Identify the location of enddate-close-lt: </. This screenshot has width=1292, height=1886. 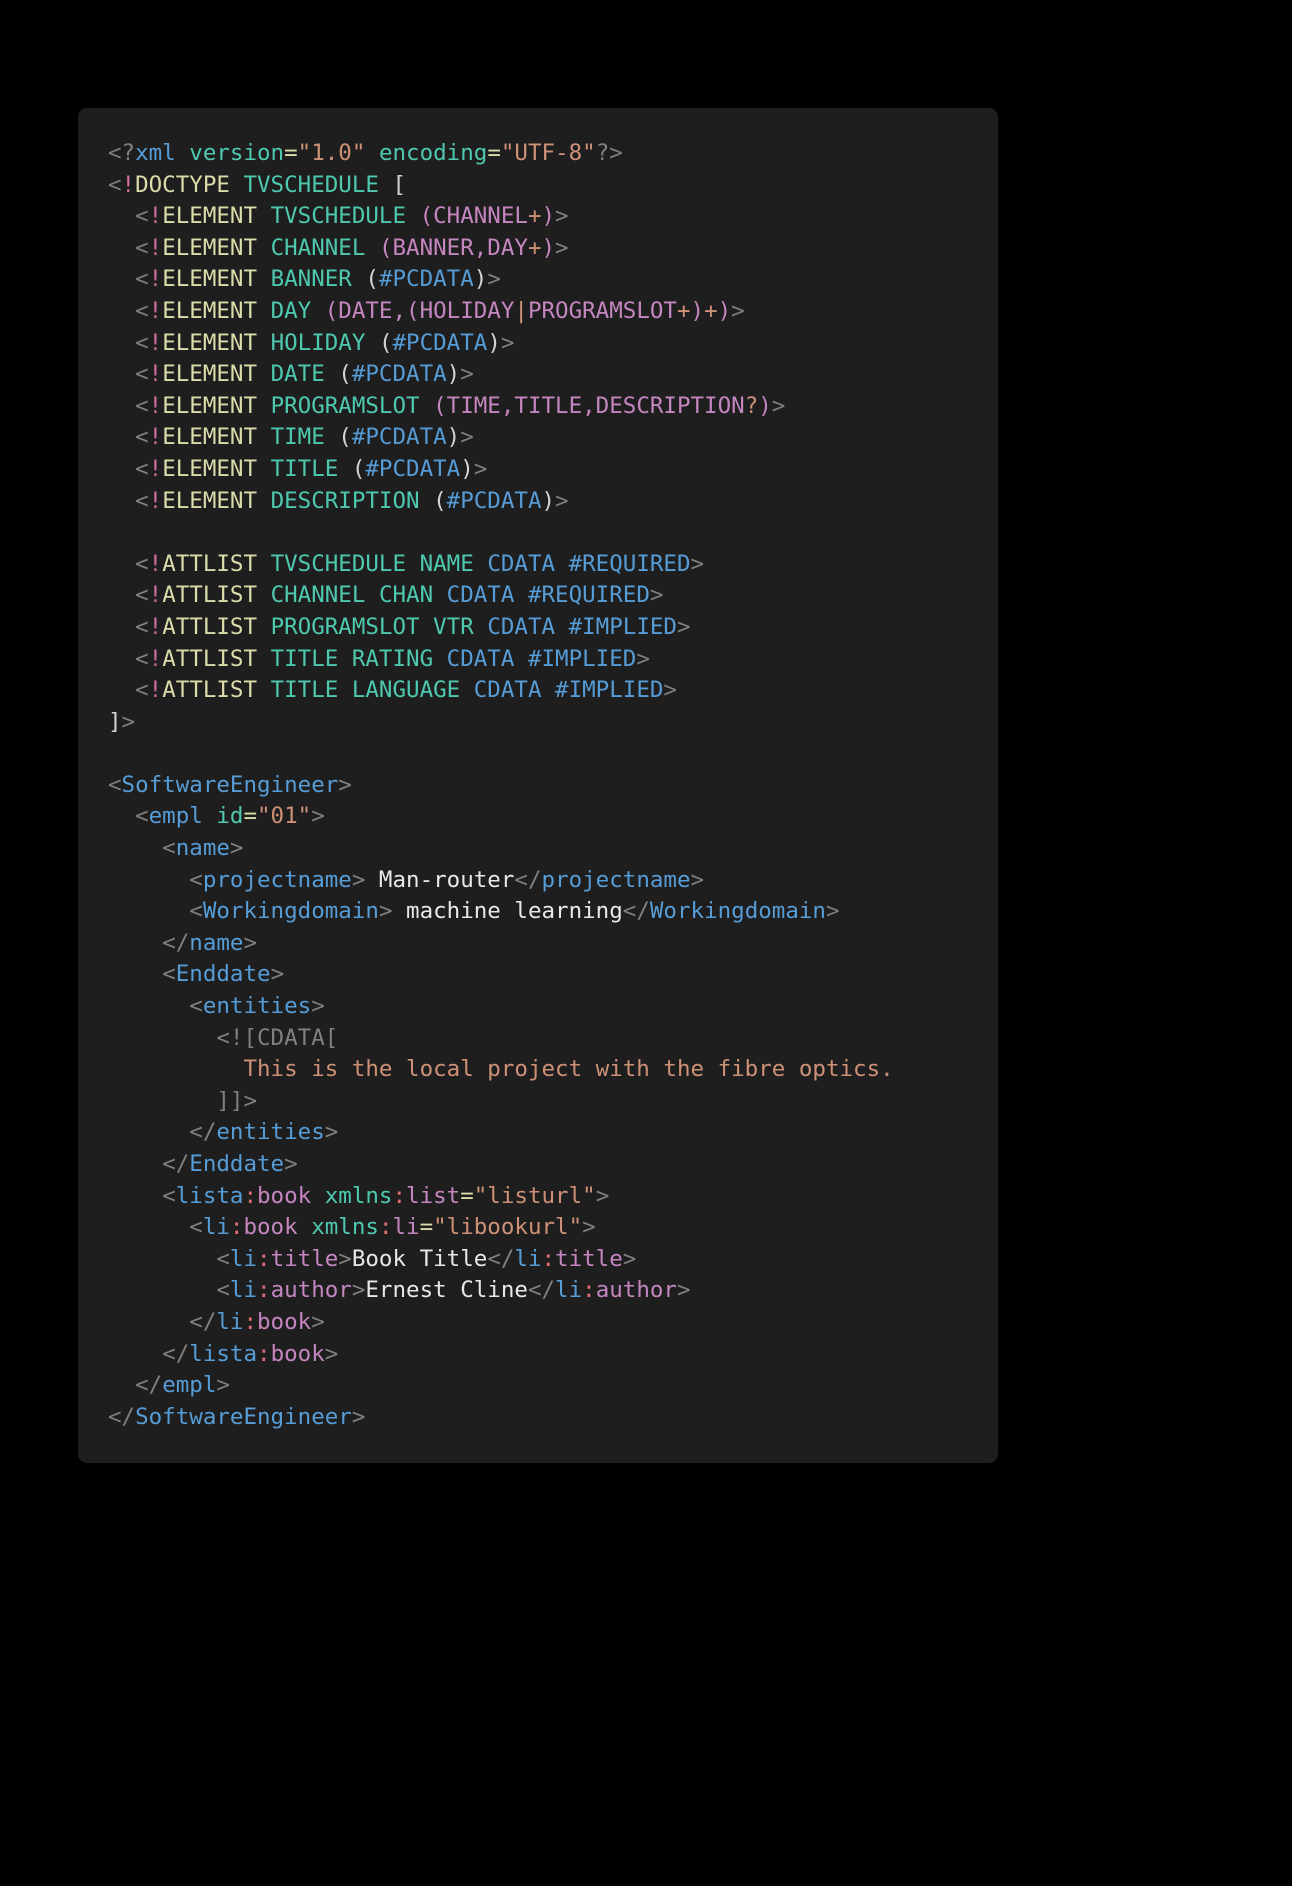
(176, 1164).